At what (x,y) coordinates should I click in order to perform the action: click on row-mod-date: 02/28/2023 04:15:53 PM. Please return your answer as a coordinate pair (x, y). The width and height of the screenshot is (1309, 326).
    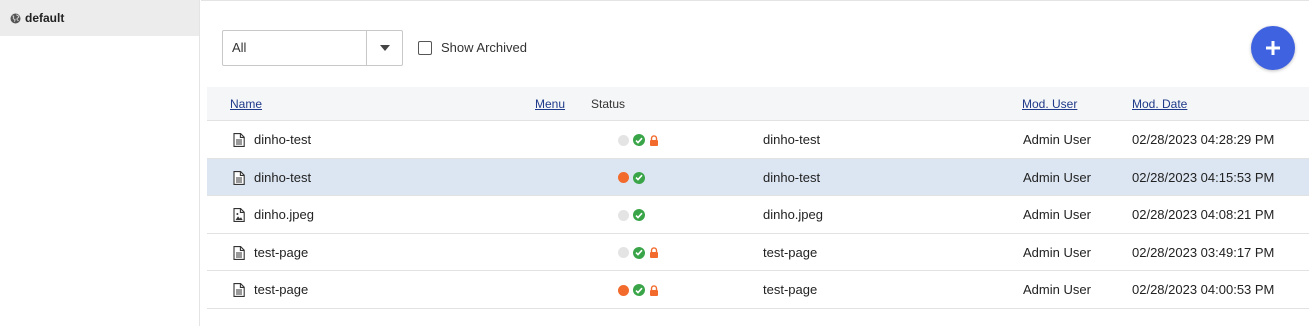
    Looking at the image, I should click on (1203, 177).